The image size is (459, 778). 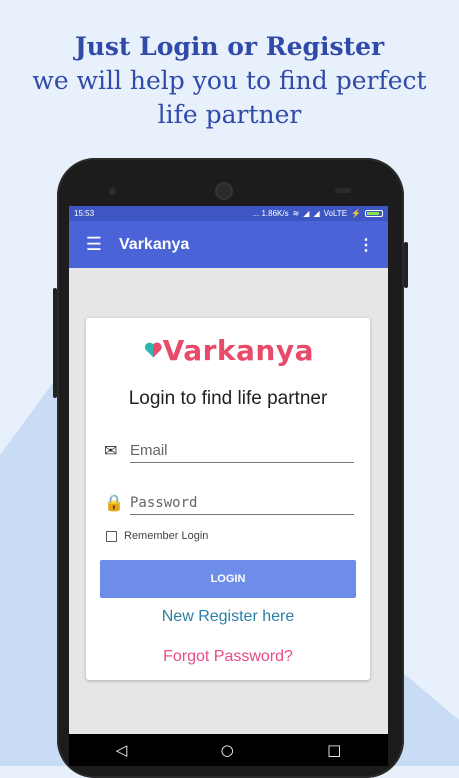 I want to click on hamburger-menu-icon: ☰, so click(x=94, y=244).